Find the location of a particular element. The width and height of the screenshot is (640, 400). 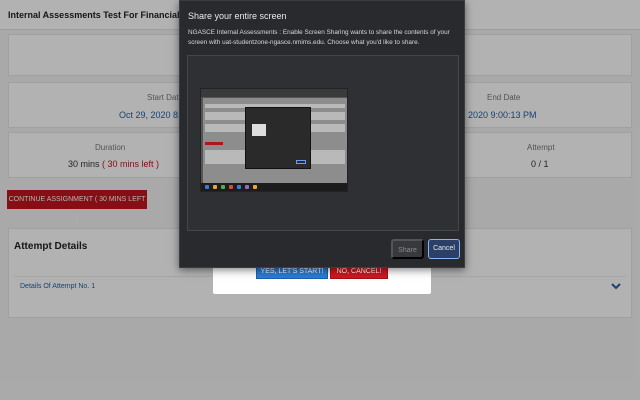

thumbnail-red-button is located at coordinates (214, 143).